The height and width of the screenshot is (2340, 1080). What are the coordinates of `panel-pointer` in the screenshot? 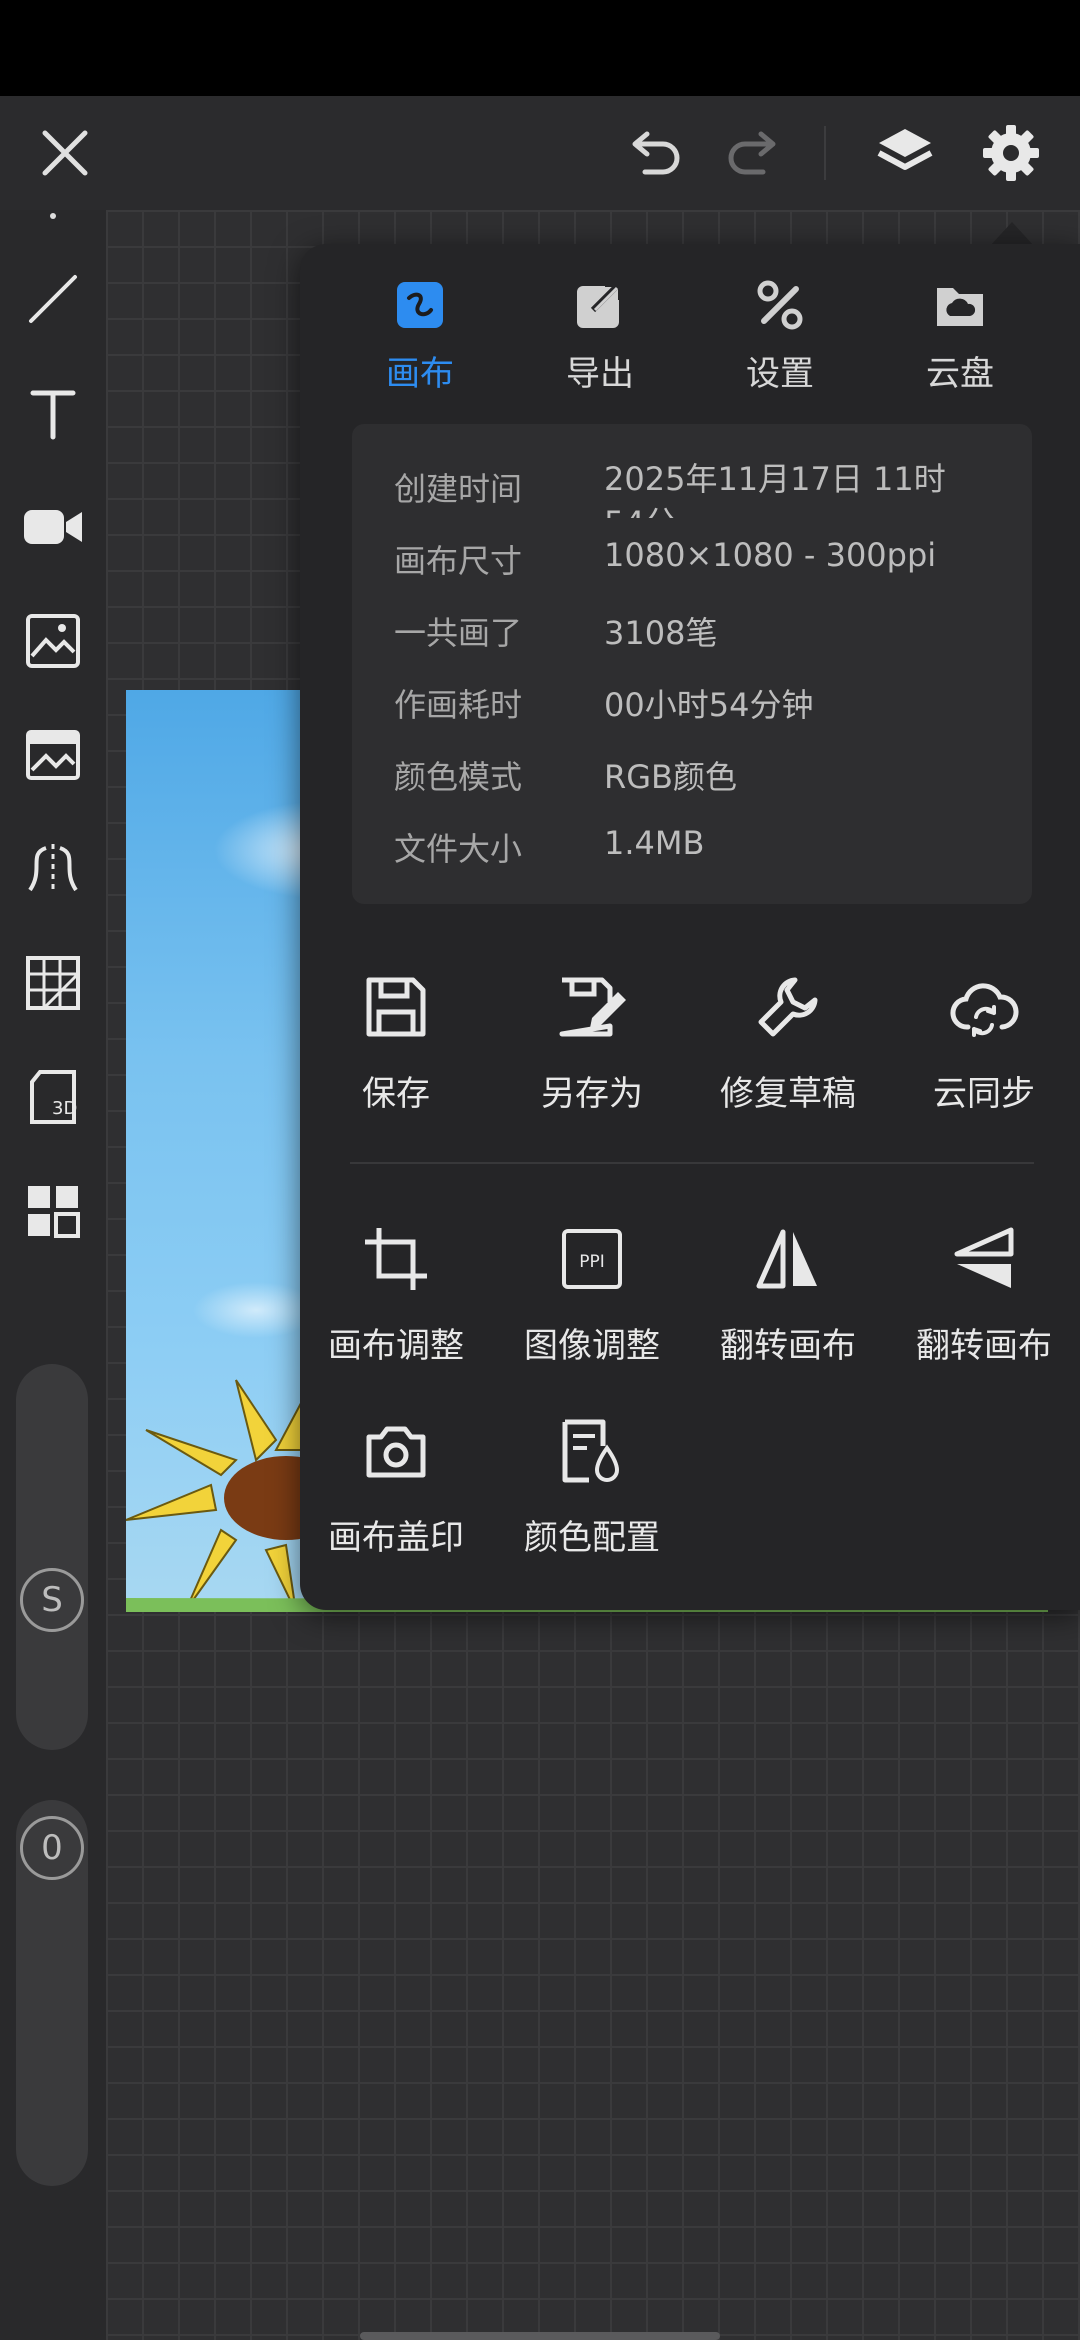 It's located at (1012, 234).